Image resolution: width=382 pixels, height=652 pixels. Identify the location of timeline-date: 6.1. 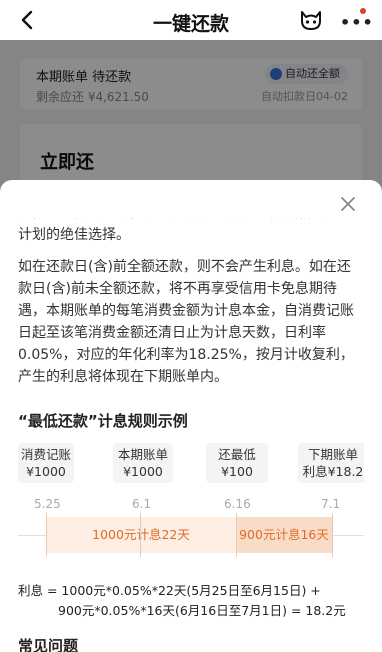
(142, 504).